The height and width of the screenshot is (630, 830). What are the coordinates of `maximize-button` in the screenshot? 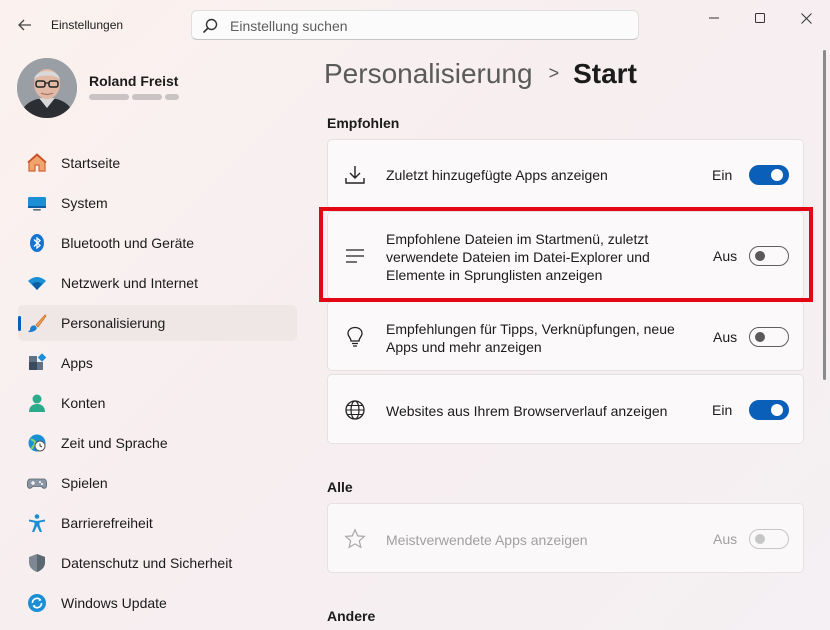 It's located at (760, 18).